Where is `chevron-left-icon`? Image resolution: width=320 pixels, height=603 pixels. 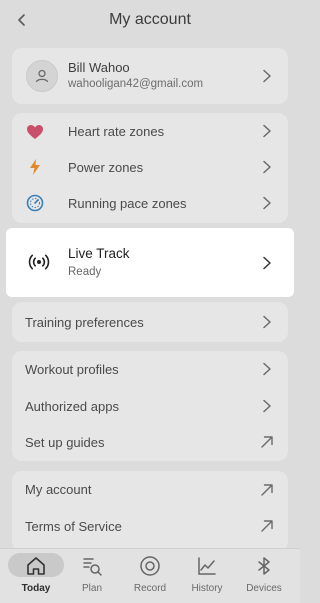 chevron-left-icon is located at coordinates (22, 20).